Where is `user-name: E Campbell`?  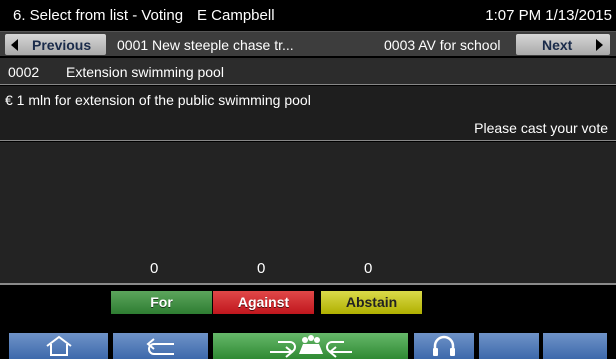
user-name: E Campbell is located at coordinates (236, 15).